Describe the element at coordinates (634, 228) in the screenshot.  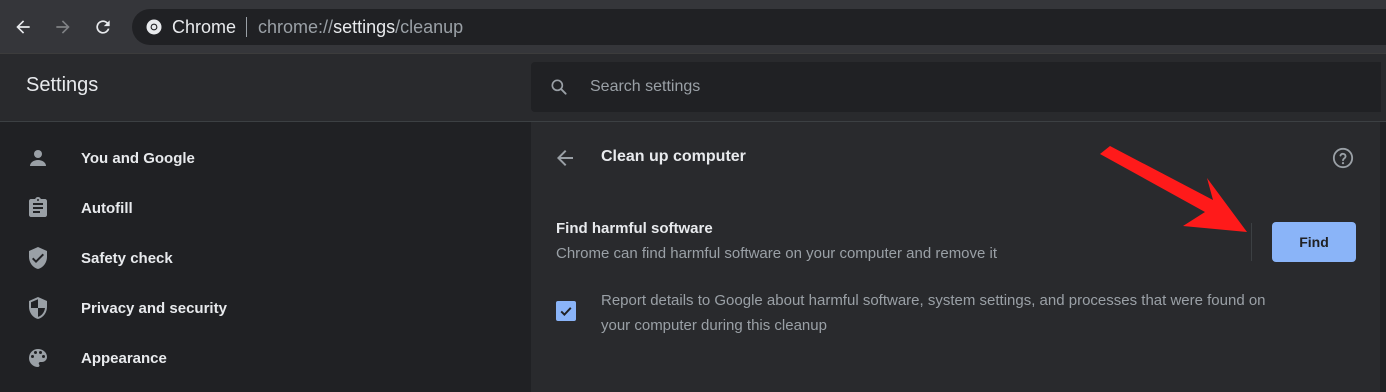
I see `find-harmful-software-title: Find harmful software` at that location.